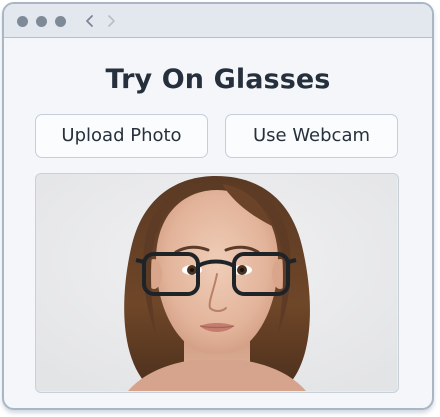 The width and height of the screenshot is (440, 417). Describe the element at coordinates (22, 21) in the screenshot. I see `window-close-dot` at that location.